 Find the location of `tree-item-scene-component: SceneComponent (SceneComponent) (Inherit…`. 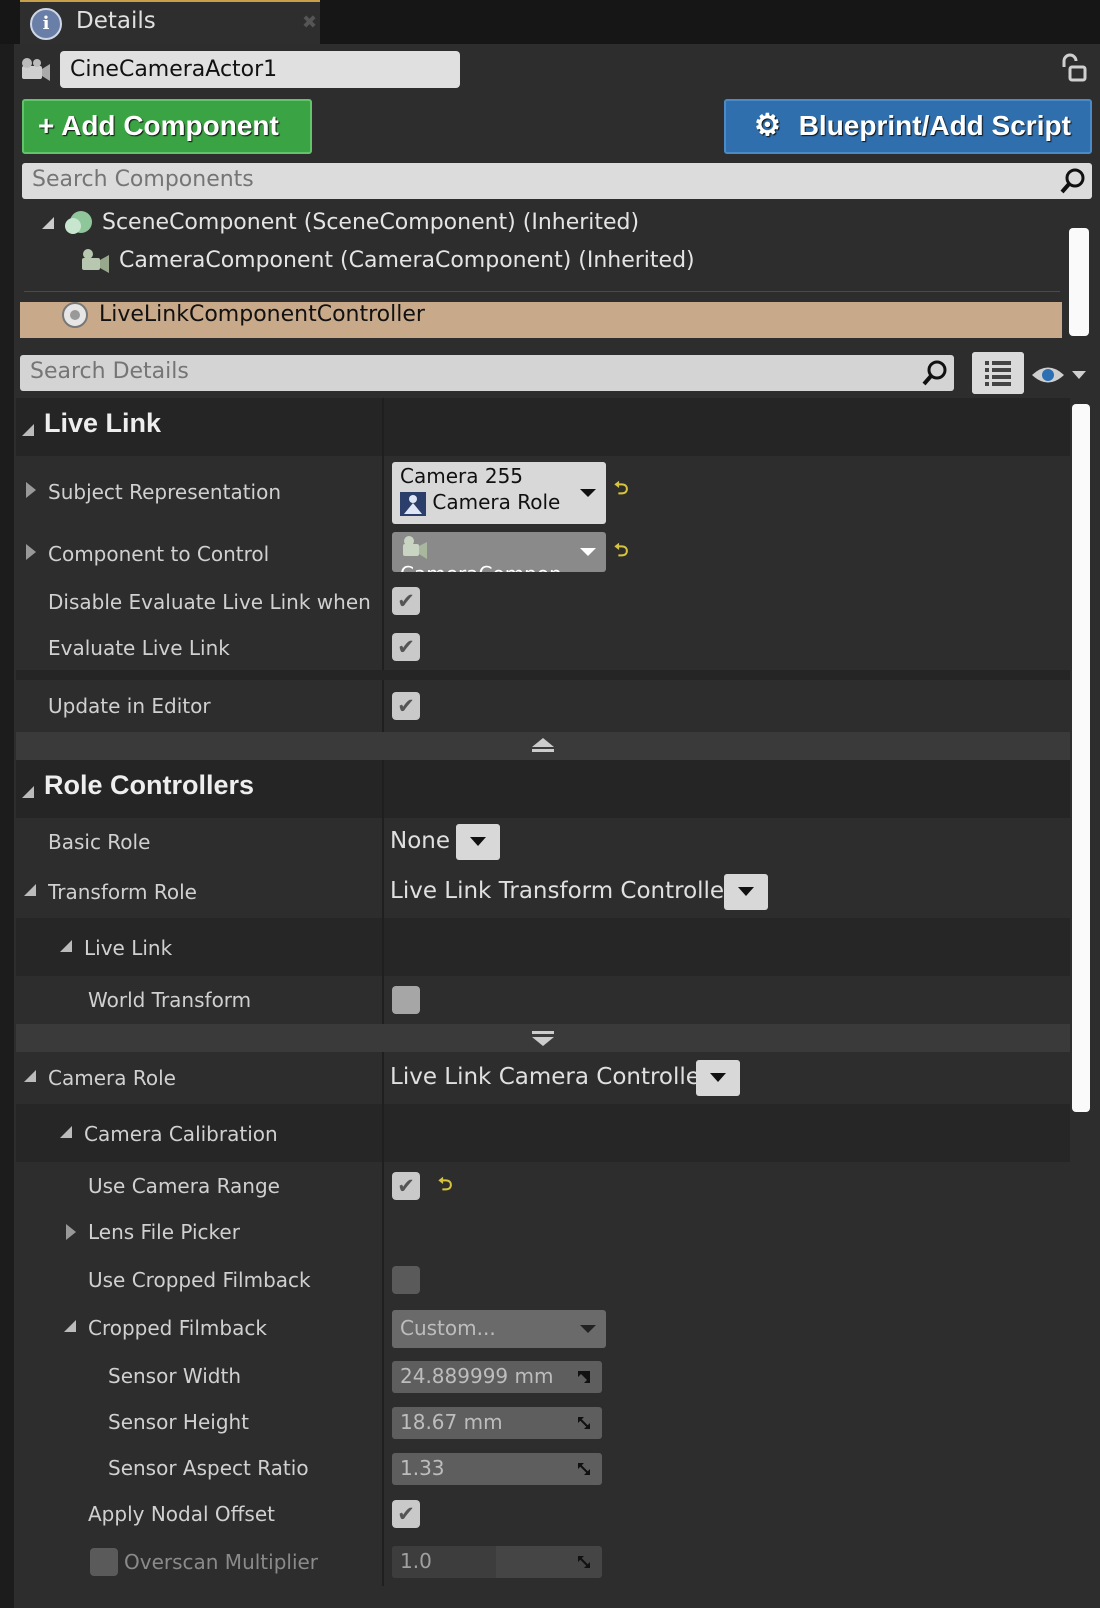

tree-item-scene-component: SceneComponent (SceneComponent) (Inherit… is located at coordinates (340, 223).